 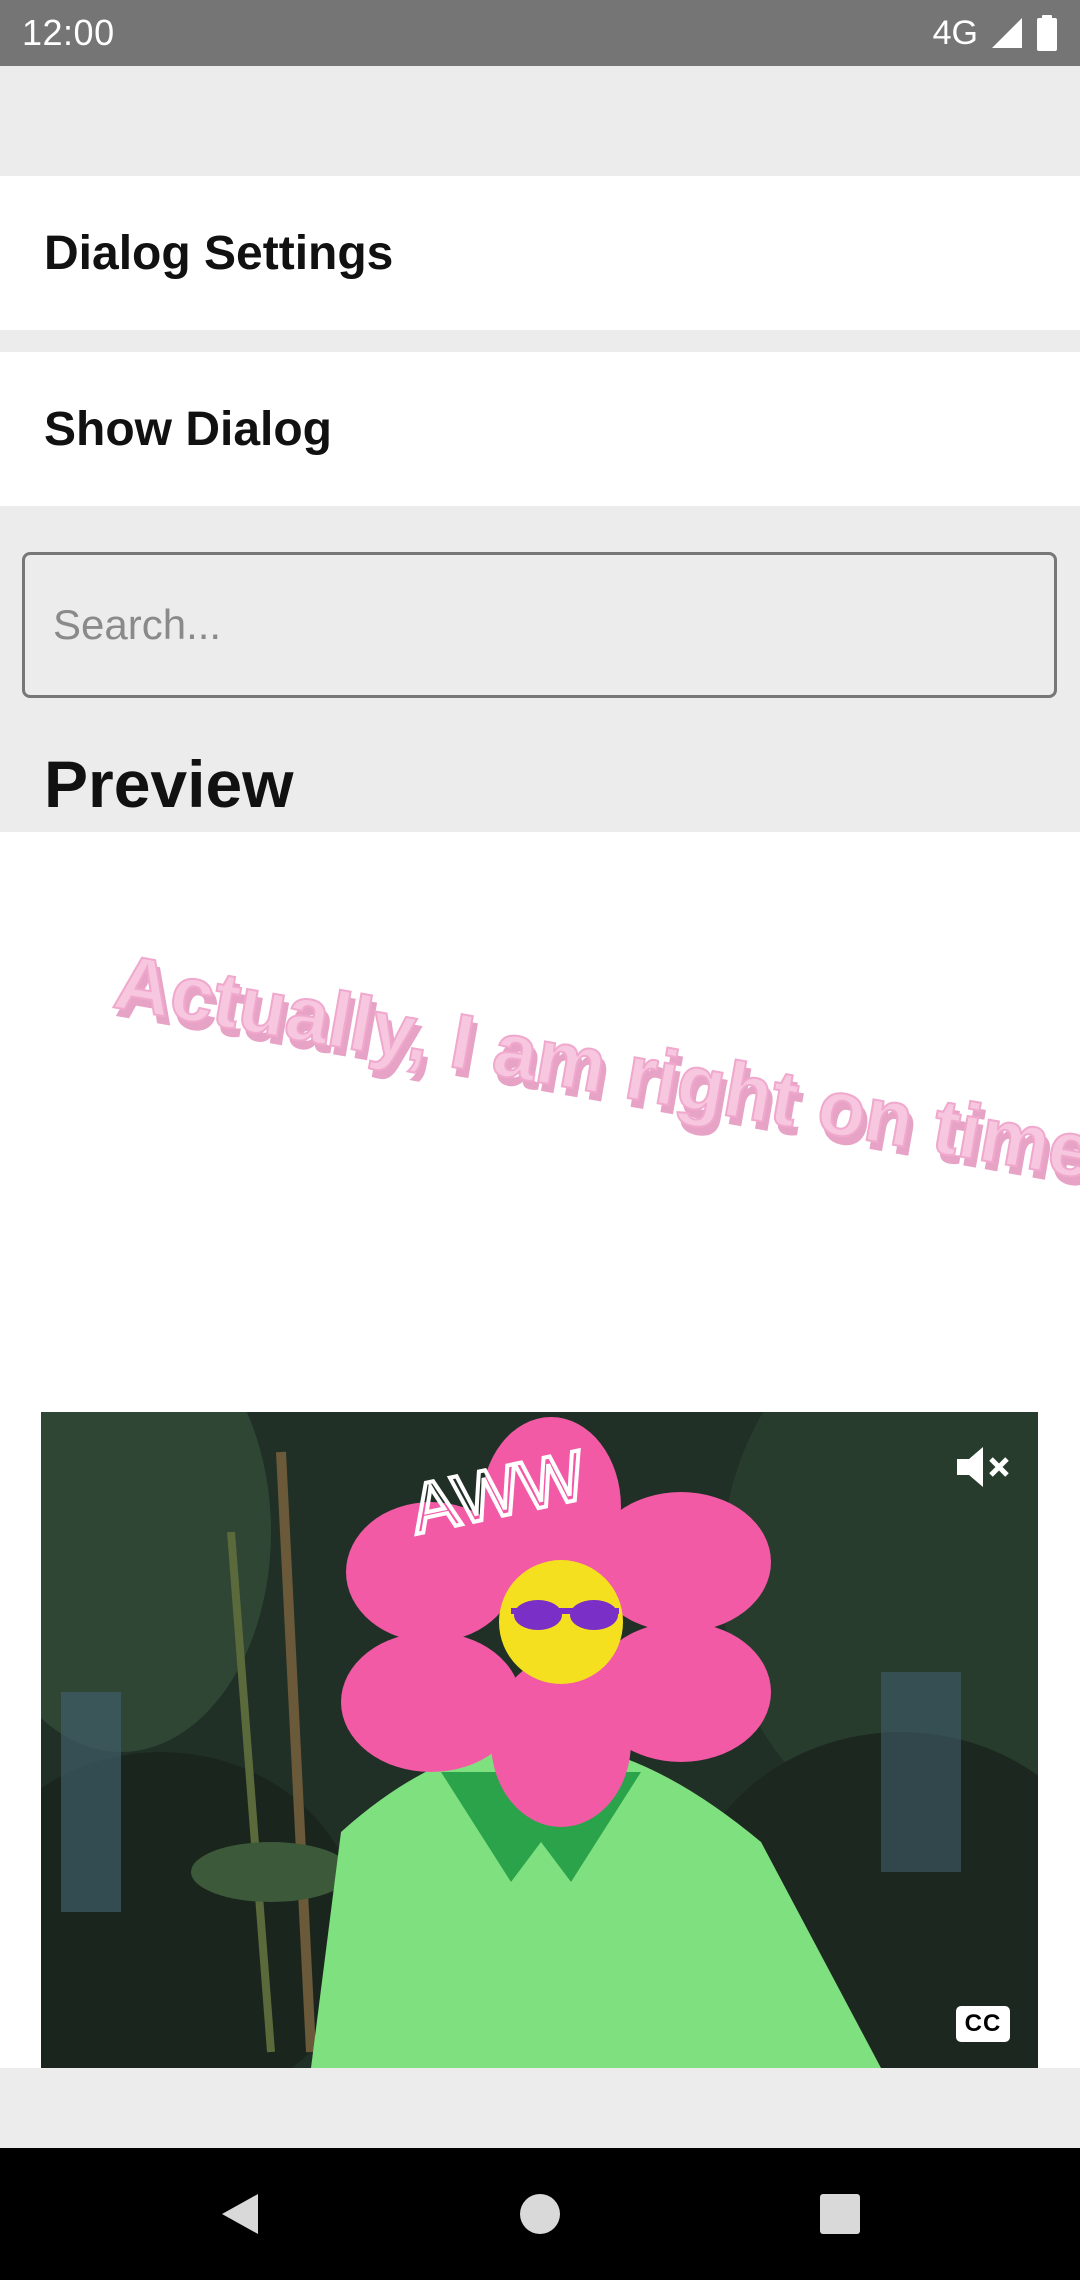 I want to click on battery-icon, so click(x=1047, y=33).